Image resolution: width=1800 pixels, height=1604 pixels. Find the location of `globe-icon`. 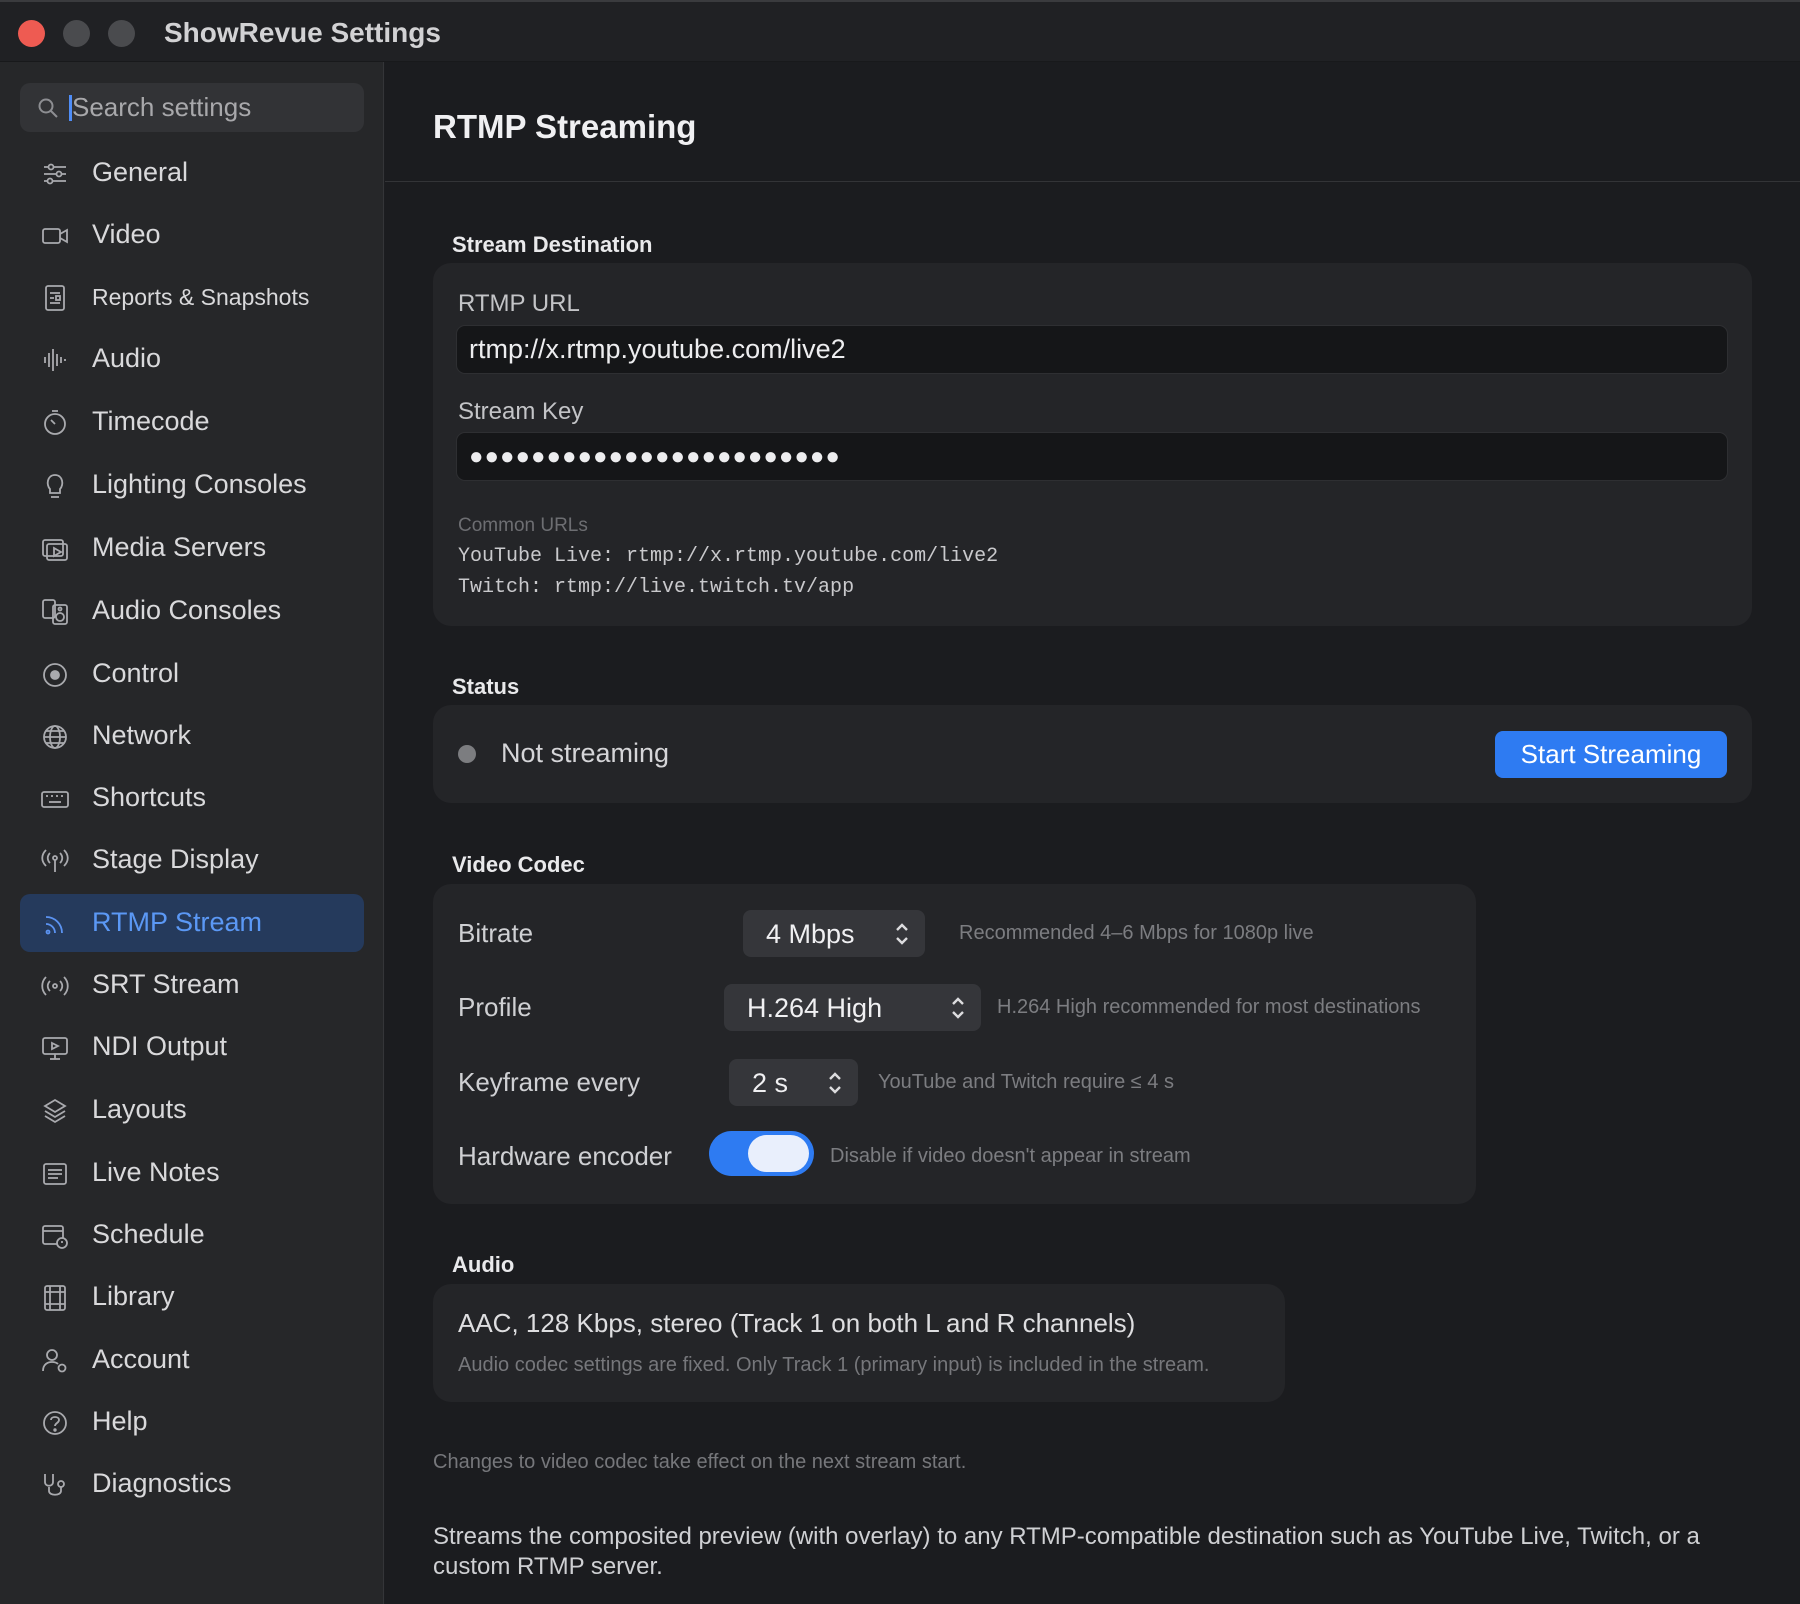

globe-icon is located at coordinates (55, 737).